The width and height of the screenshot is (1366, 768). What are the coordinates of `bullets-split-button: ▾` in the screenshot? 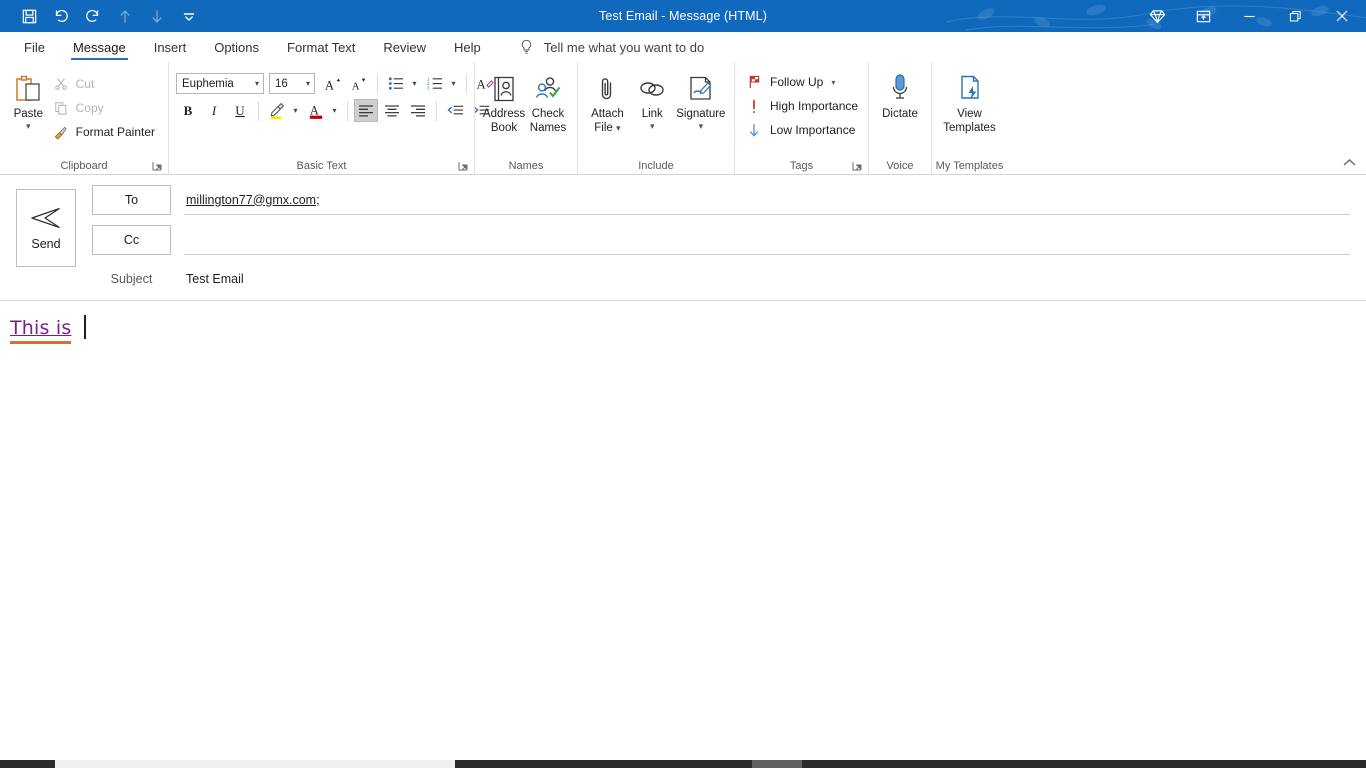 It's located at (402, 83).